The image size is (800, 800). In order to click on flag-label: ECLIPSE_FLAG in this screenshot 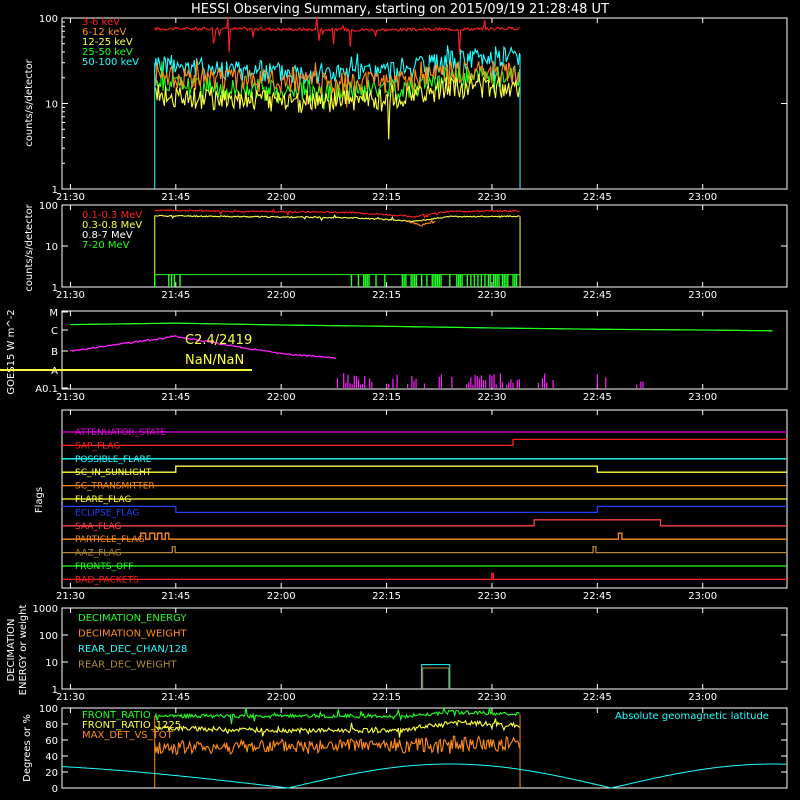, I will do `click(107, 513)`.